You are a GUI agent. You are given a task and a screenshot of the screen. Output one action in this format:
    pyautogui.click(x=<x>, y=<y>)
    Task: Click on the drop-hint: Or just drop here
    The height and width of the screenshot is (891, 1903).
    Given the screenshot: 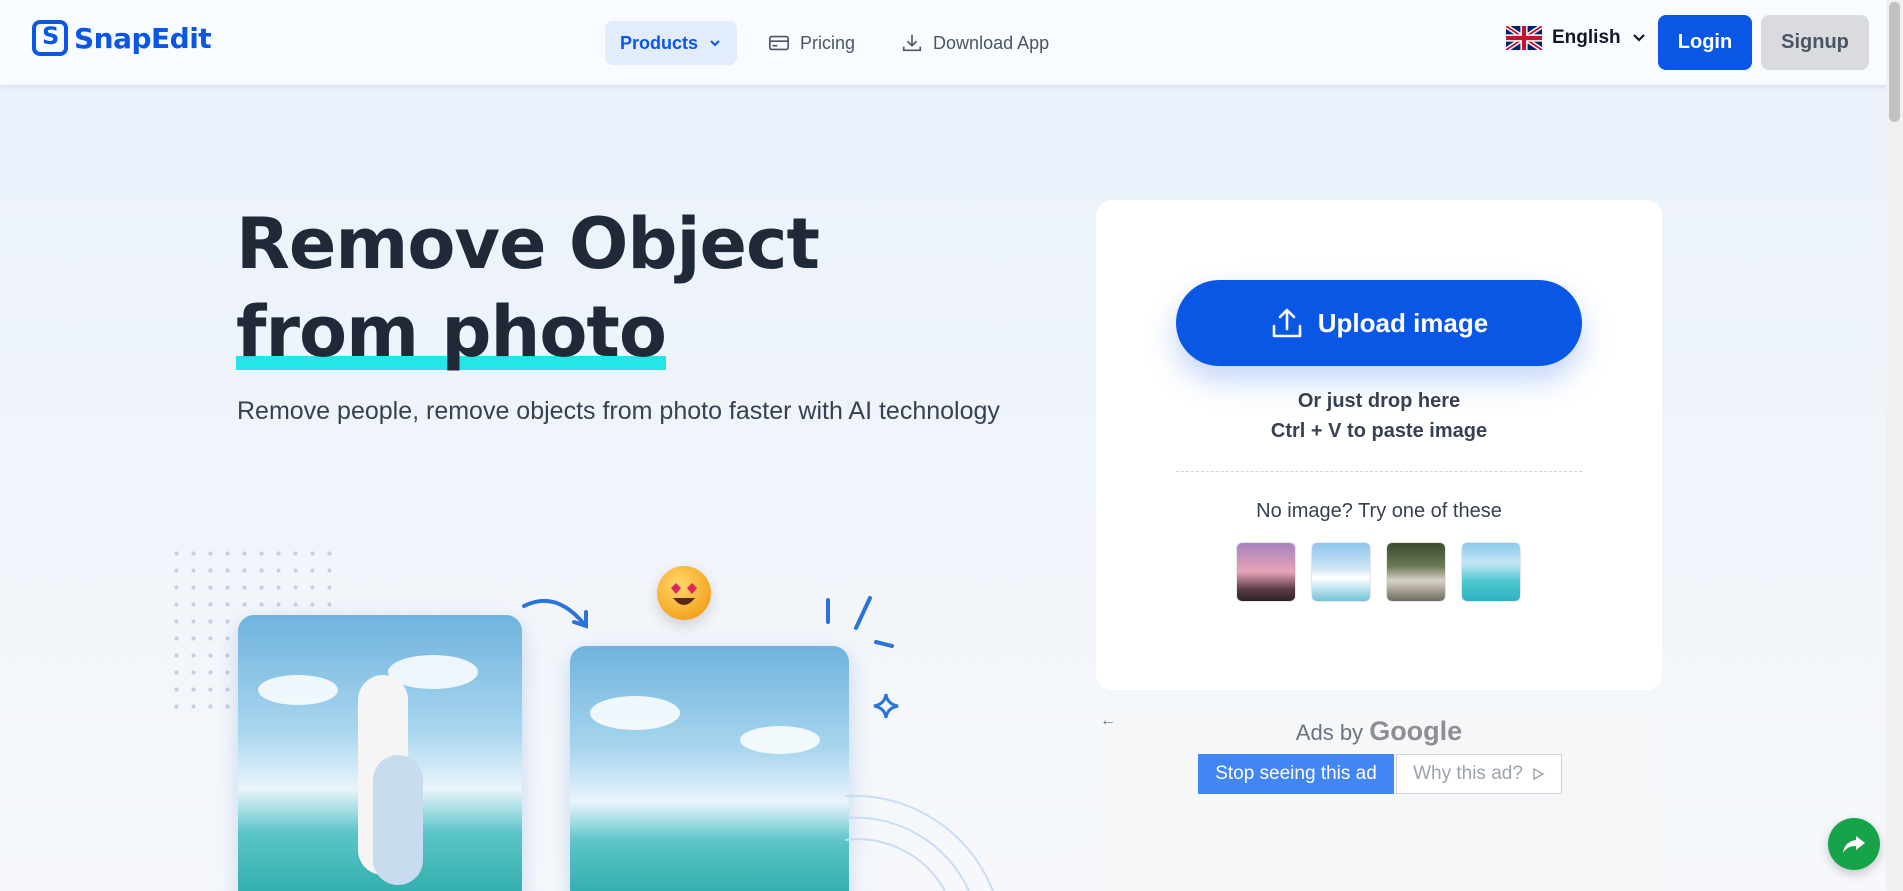 What is the action you would take?
    pyautogui.click(x=1379, y=401)
    